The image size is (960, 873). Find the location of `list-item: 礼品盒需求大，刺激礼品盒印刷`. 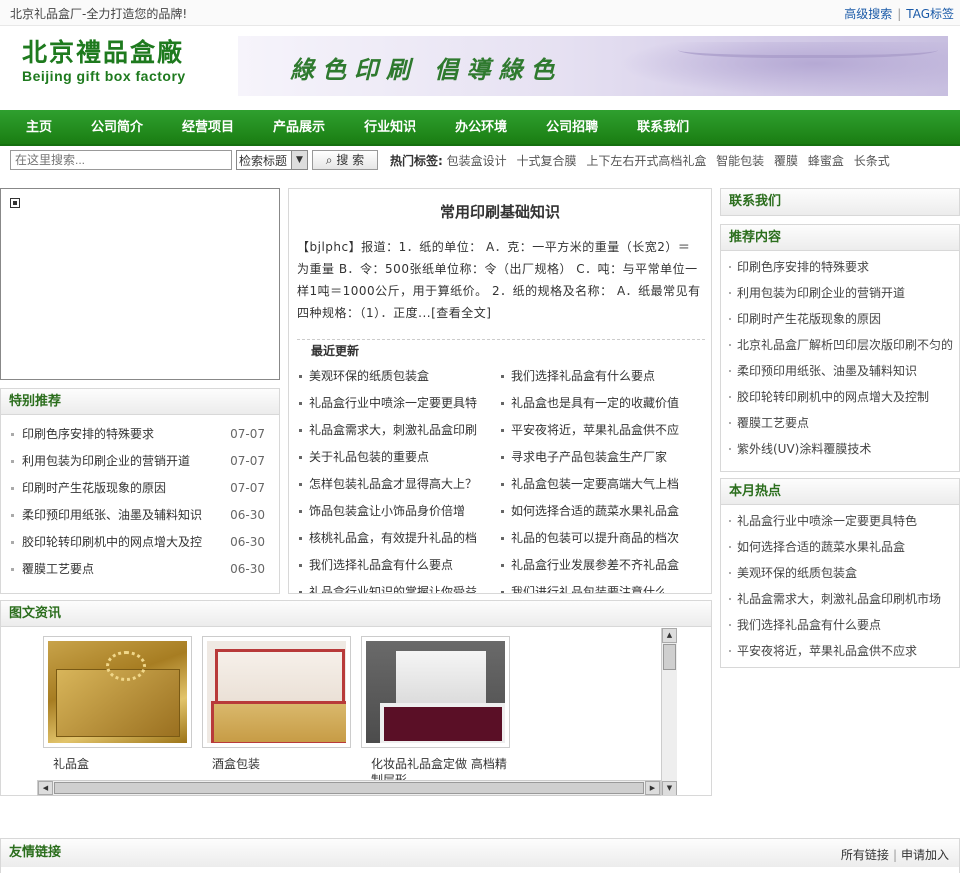

list-item: 礼品盒需求大，刺激礼品盒印刷 is located at coordinates (398, 430).